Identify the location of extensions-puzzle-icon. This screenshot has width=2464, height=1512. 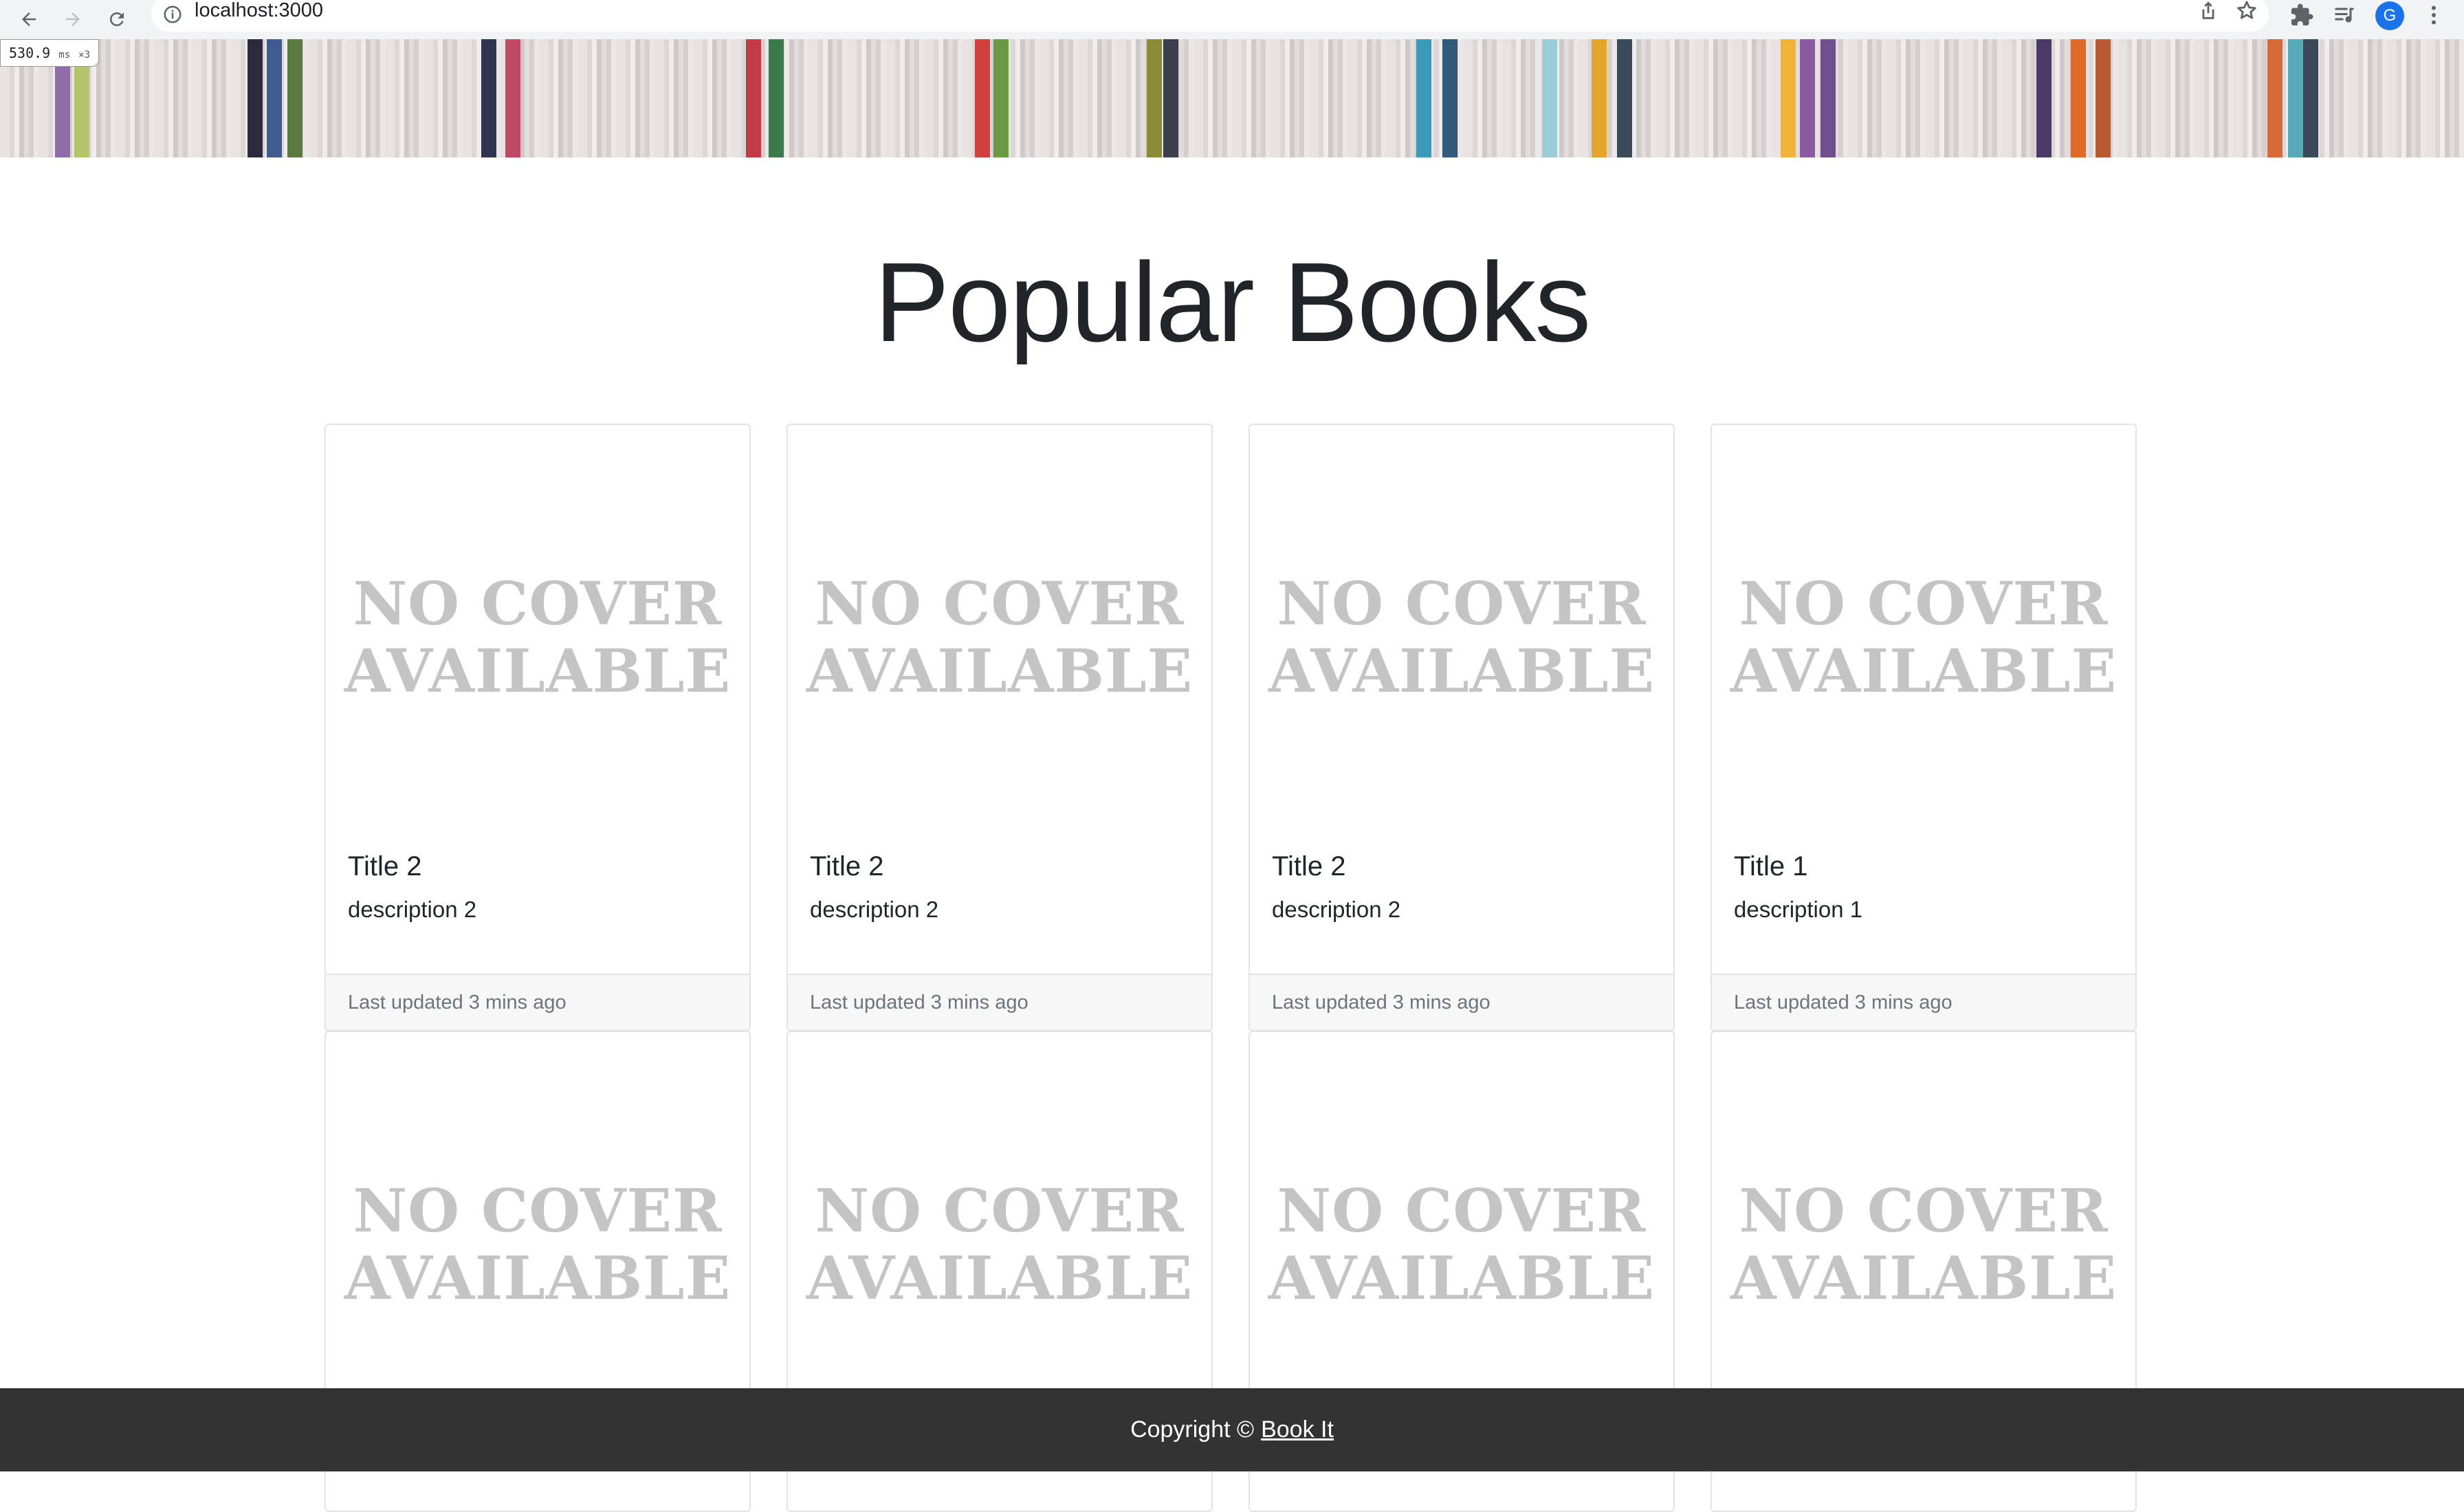
(2301, 15).